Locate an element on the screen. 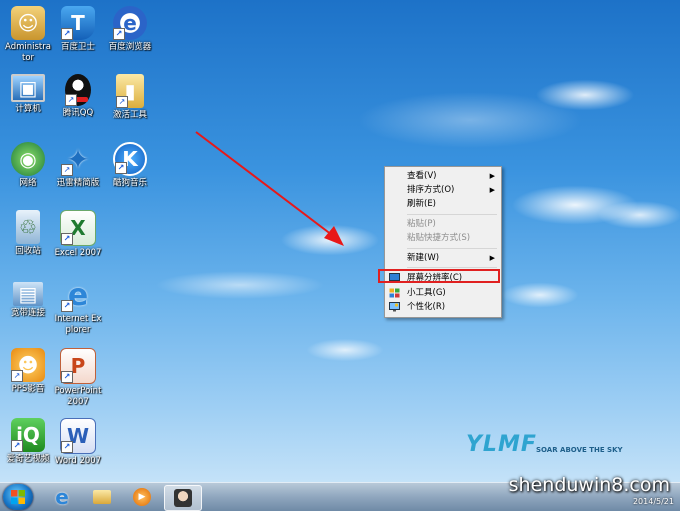 This screenshot has width=680, height=511. clock-date: 2014/5/21 is located at coordinates (653, 501).